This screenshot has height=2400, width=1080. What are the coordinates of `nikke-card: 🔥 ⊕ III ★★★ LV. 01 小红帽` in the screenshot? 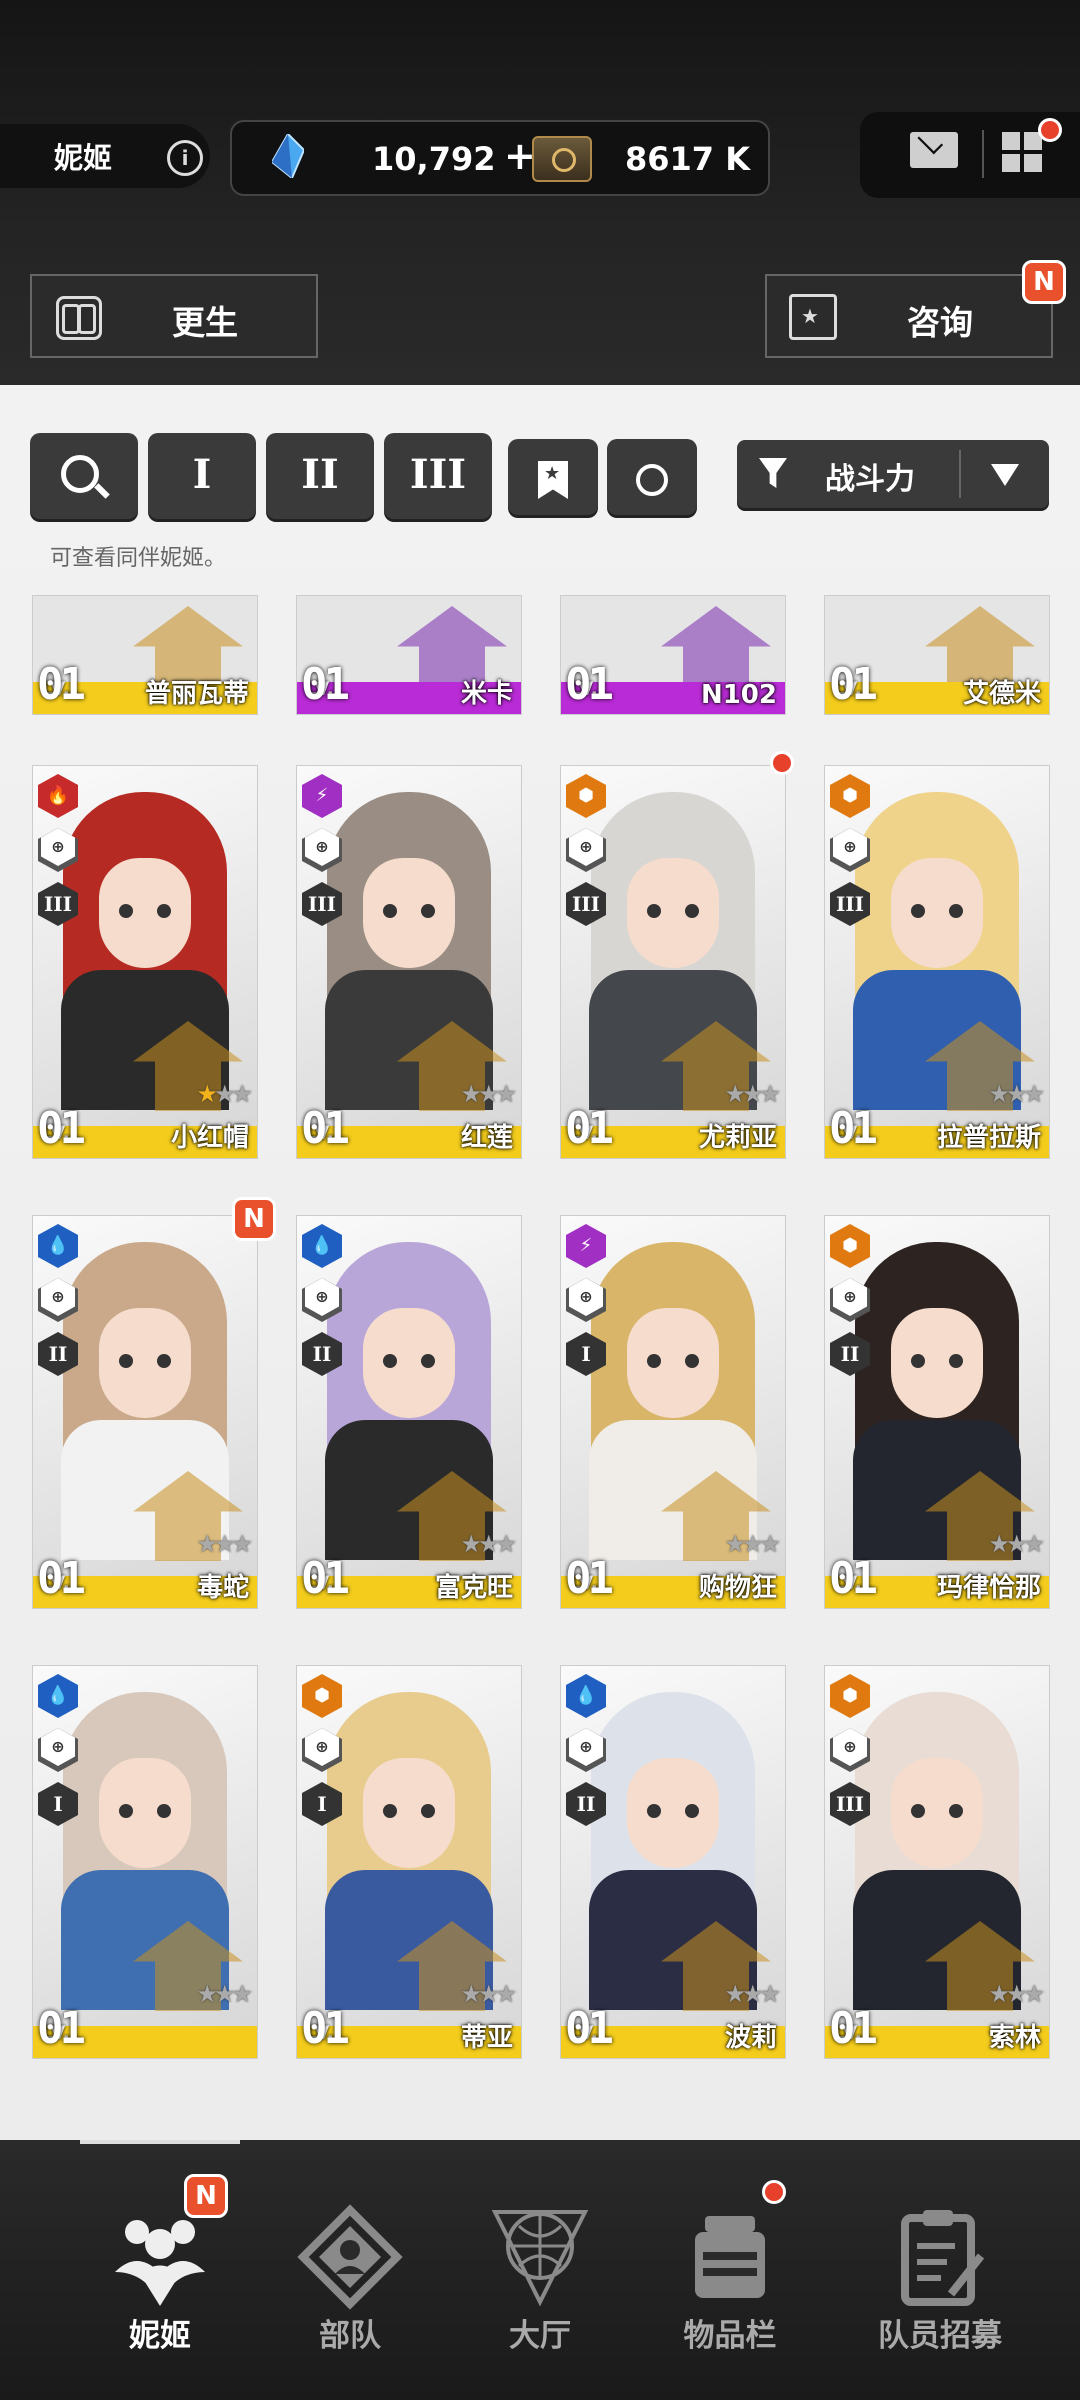 It's located at (145, 962).